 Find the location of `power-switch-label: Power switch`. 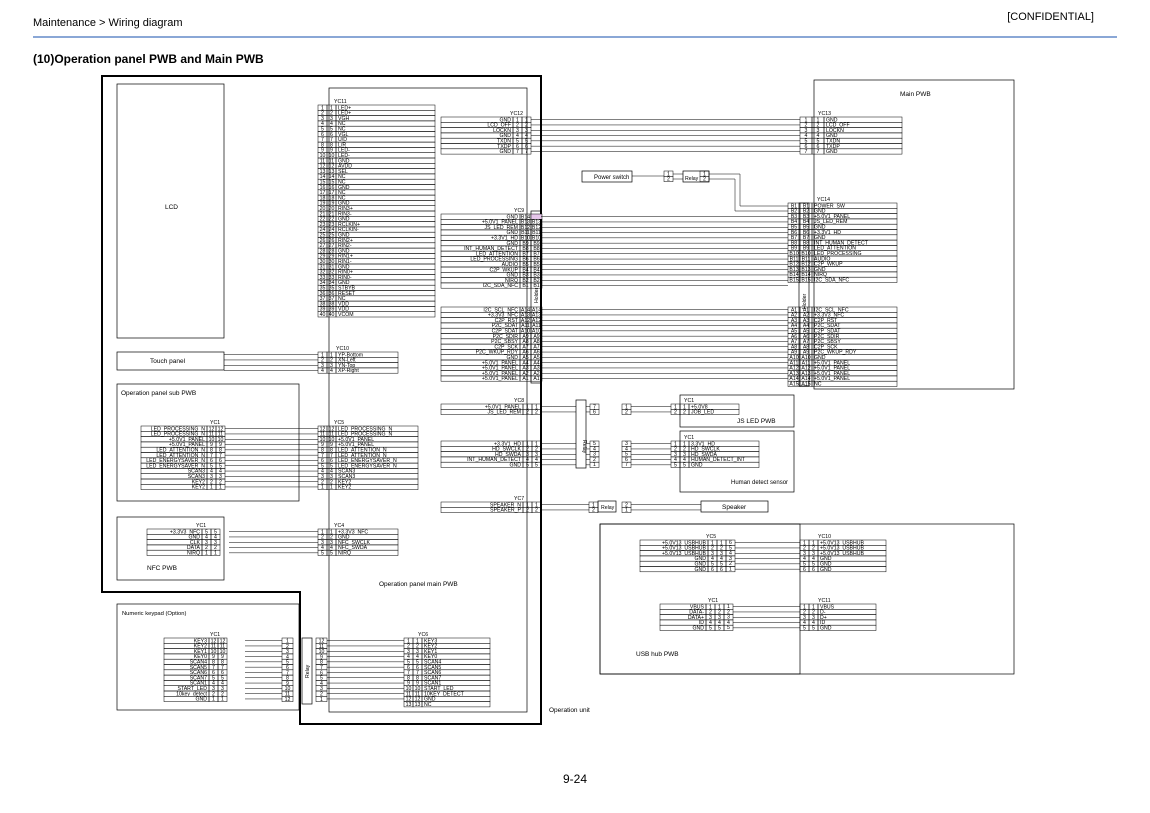

power-switch-label: Power switch is located at coordinates (611, 178).